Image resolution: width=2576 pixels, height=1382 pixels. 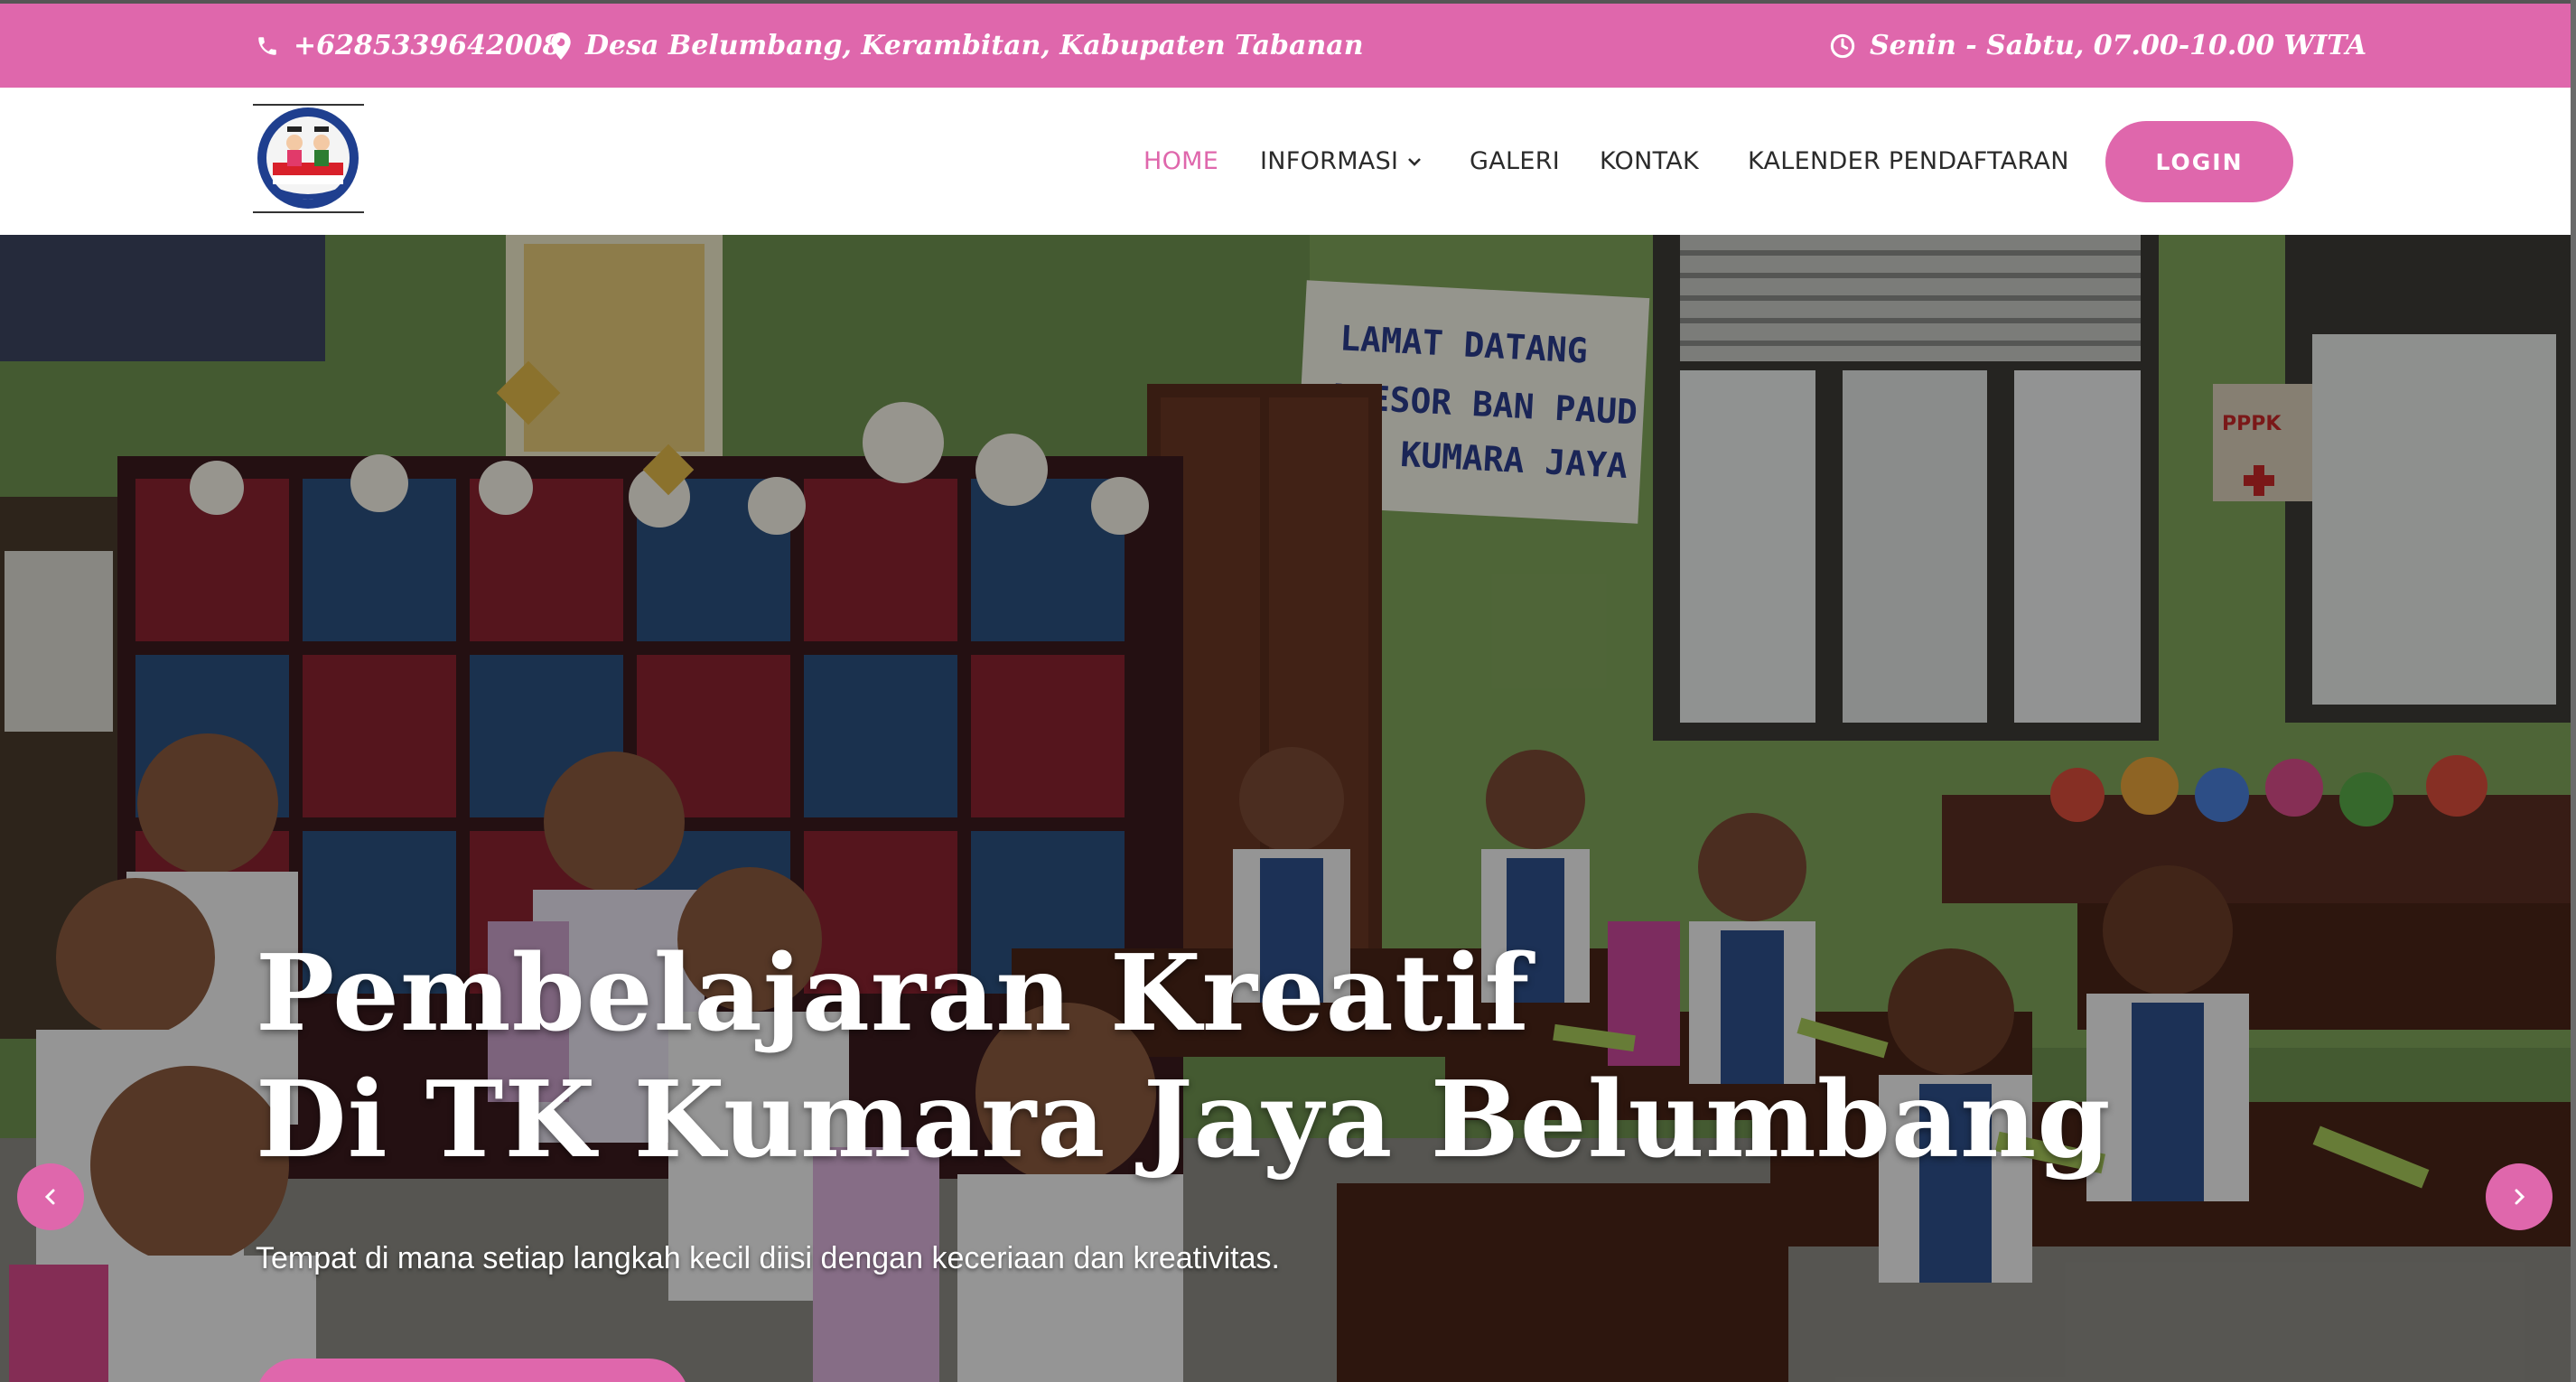 I want to click on slider-next-button, so click(x=2519, y=1196).